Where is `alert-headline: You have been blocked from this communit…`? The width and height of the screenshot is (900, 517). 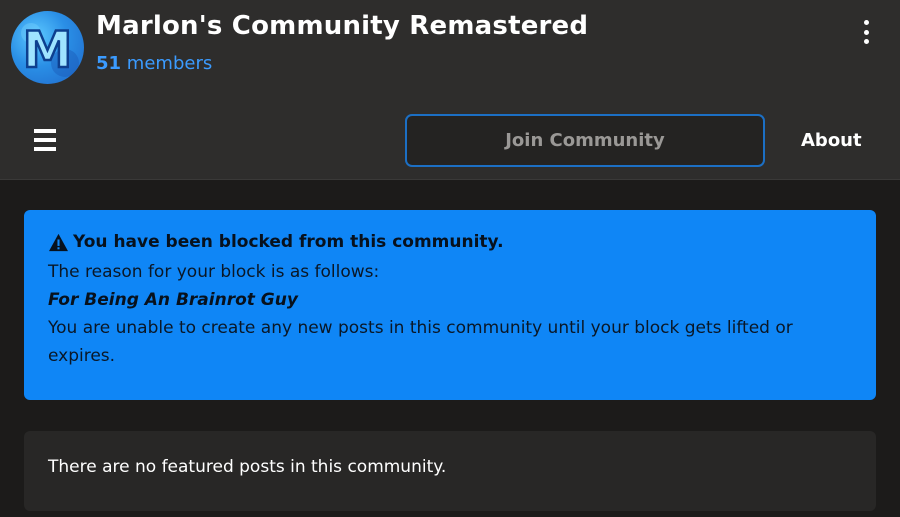 alert-headline: You have been blocked from this communit… is located at coordinates (288, 242).